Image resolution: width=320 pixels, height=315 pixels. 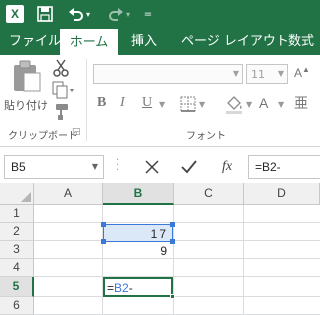 What do you see at coordinates (54, 167) in the screenshot?
I see `name-box: B5 ▼` at bounding box center [54, 167].